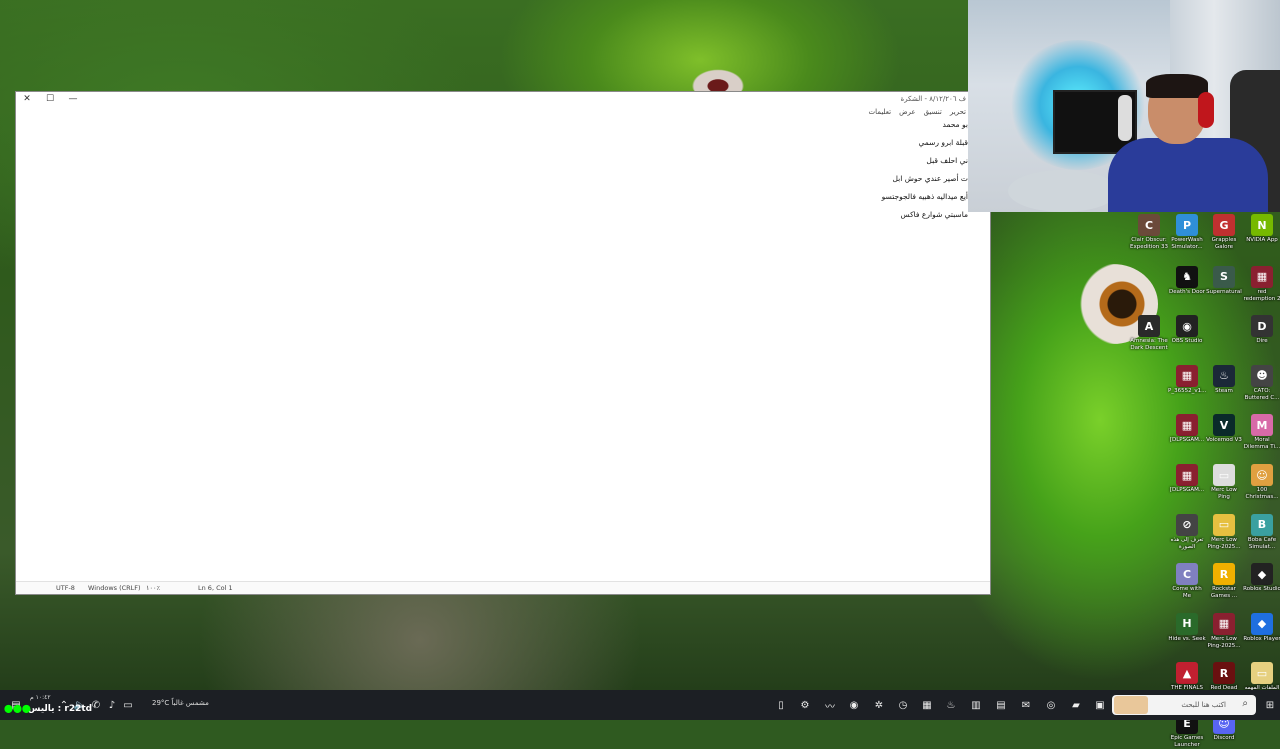 Image resolution: width=1280 pixels, height=749 pixels. Describe the element at coordinates (50, 99) in the screenshot. I see `maximize-button: ☐` at that location.